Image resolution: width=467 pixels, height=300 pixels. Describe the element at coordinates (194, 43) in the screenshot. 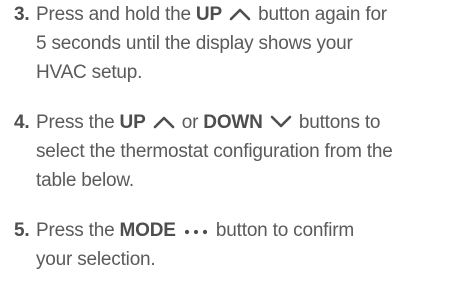

I see `step-line: 5 seconds until the display shows your` at that location.